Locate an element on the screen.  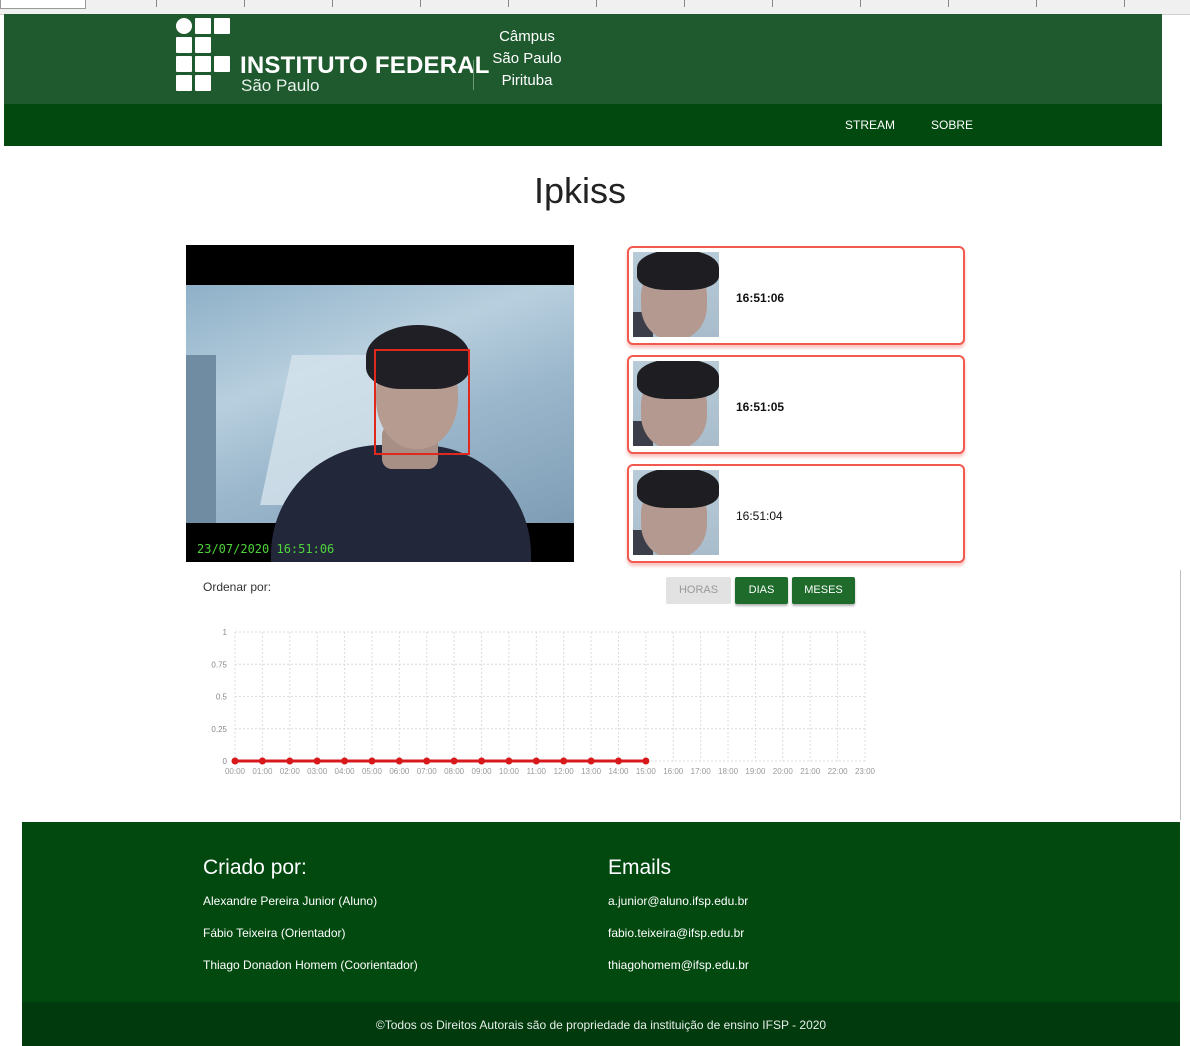
detection-card: 16:51:06 is located at coordinates (796, 295).